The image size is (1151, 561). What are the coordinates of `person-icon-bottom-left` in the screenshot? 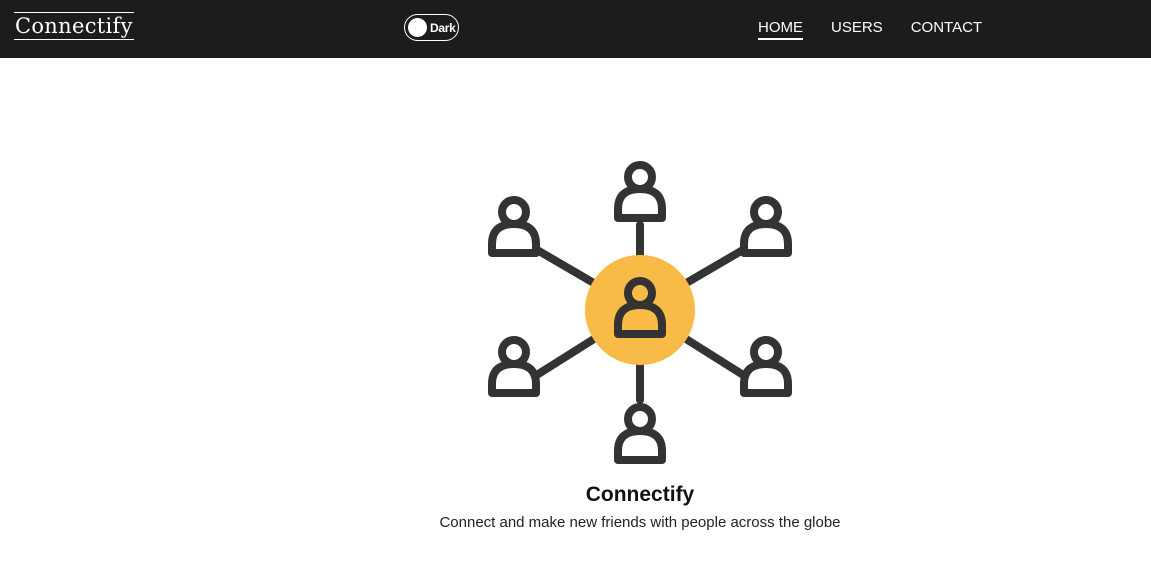 It's located at (514, 366).